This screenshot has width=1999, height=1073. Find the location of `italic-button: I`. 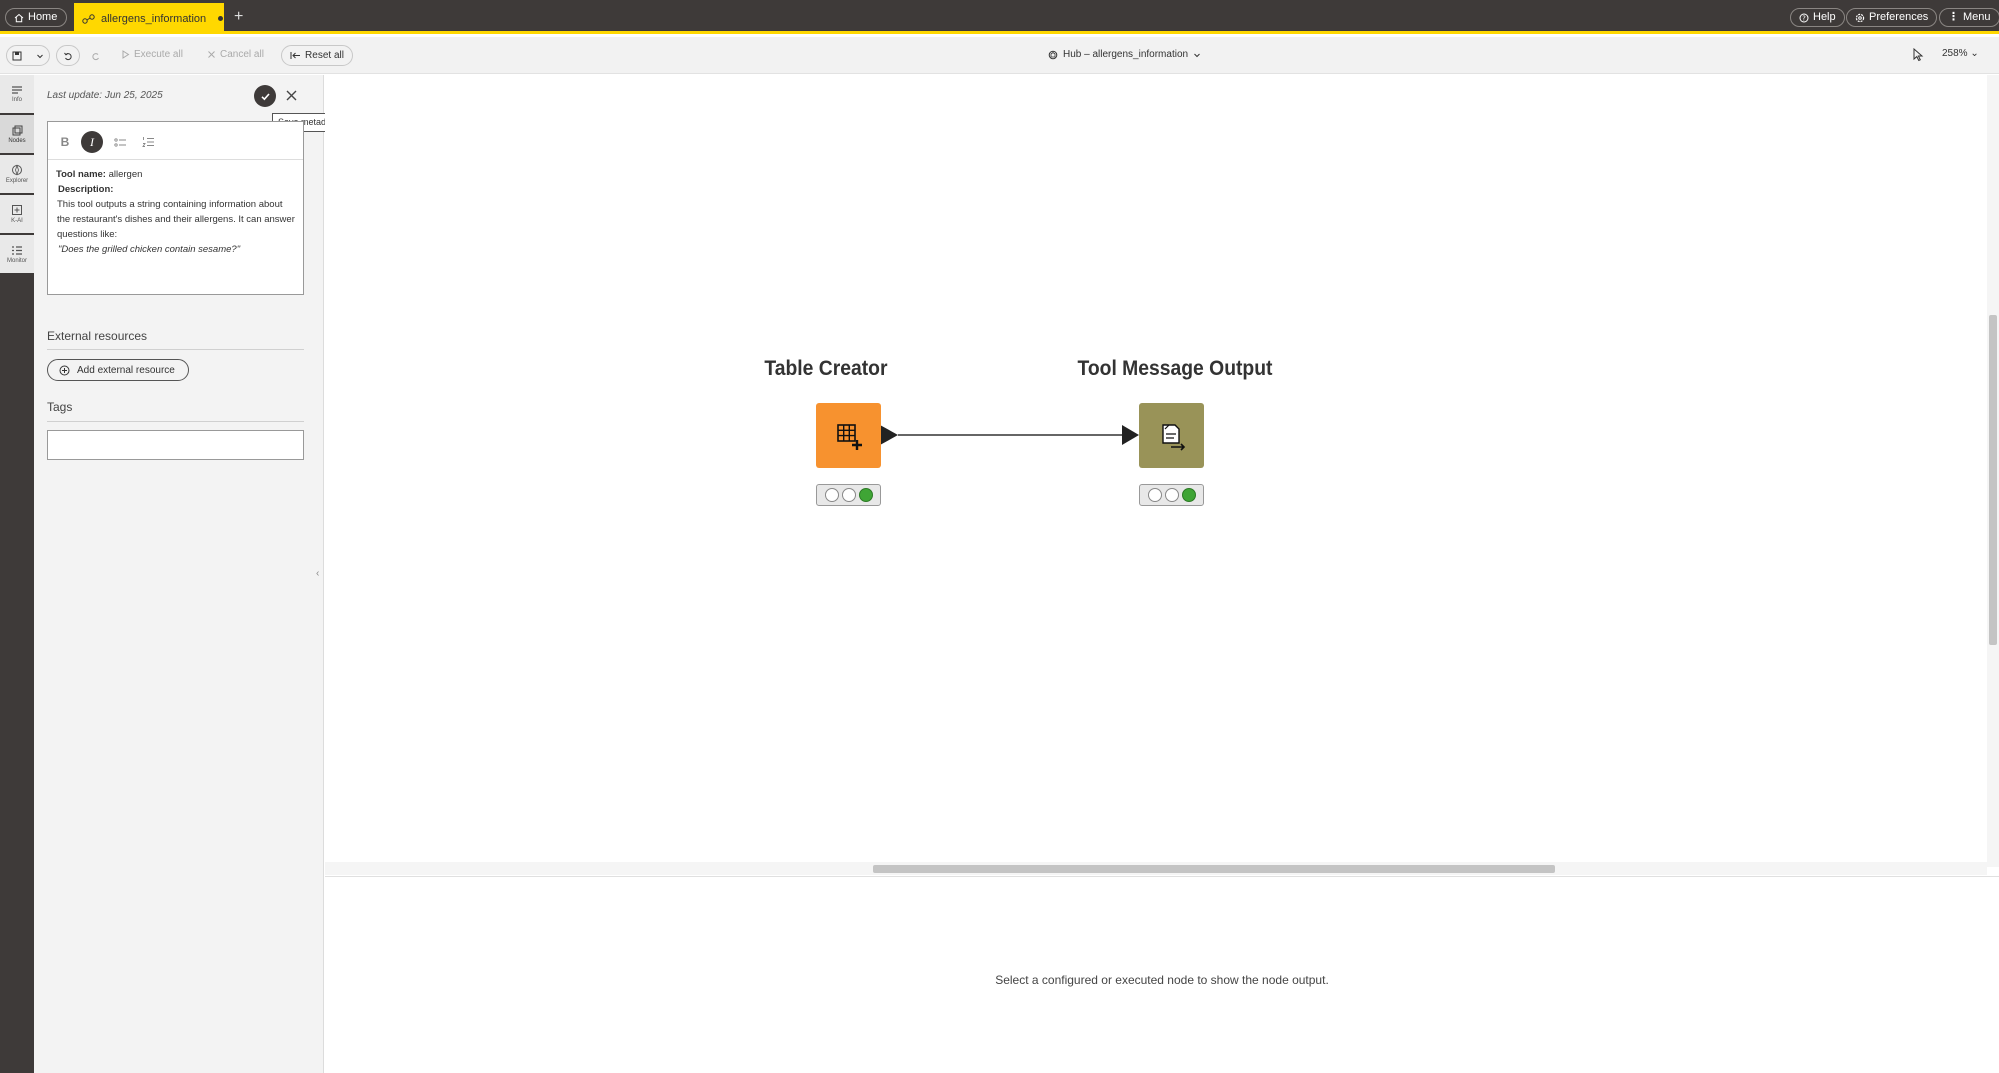

italic-button: I is located at coordinates (92, 142).